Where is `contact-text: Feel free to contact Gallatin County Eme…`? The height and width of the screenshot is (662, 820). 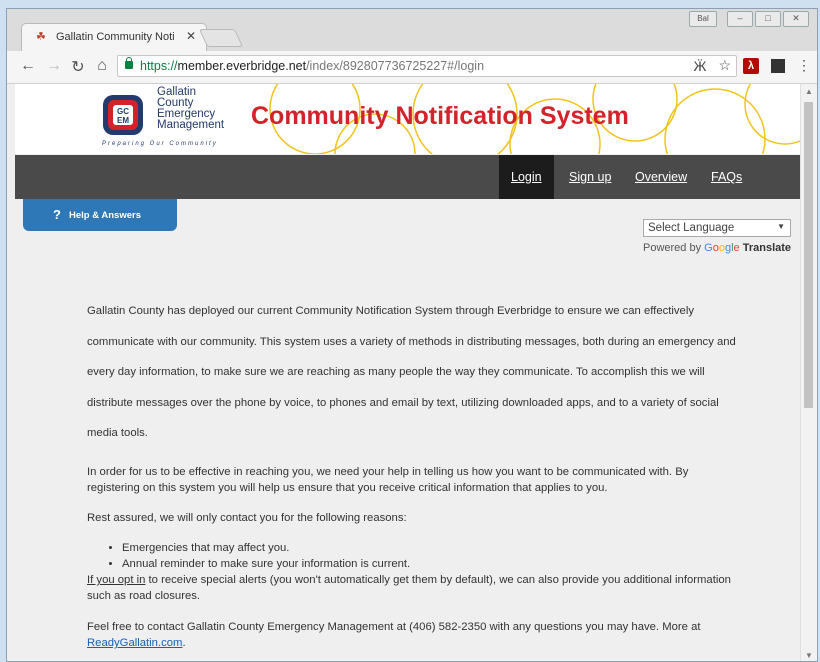
contact-text: Feel free to contact Gallatin County Eme… is located at coordinates (394, 626).